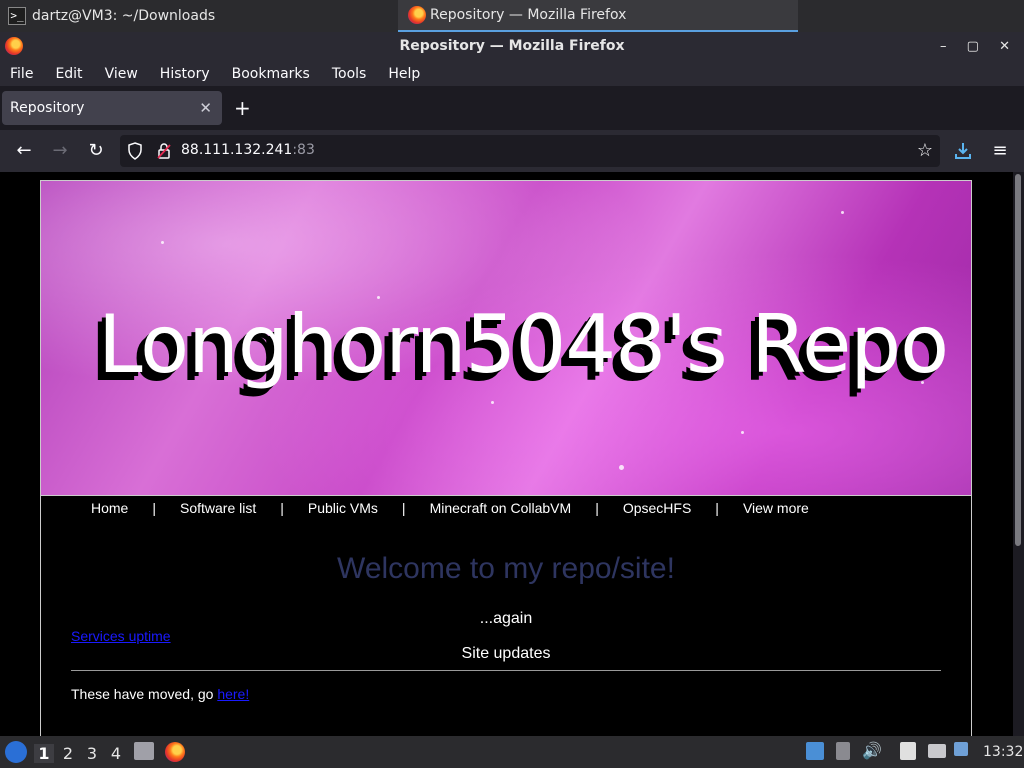 The height and width of the screenshot is (768, 1024). Describe the element at coordinates (925, 151) in the screenshot. I see `bookmark-star-icon: ☆` at that location.